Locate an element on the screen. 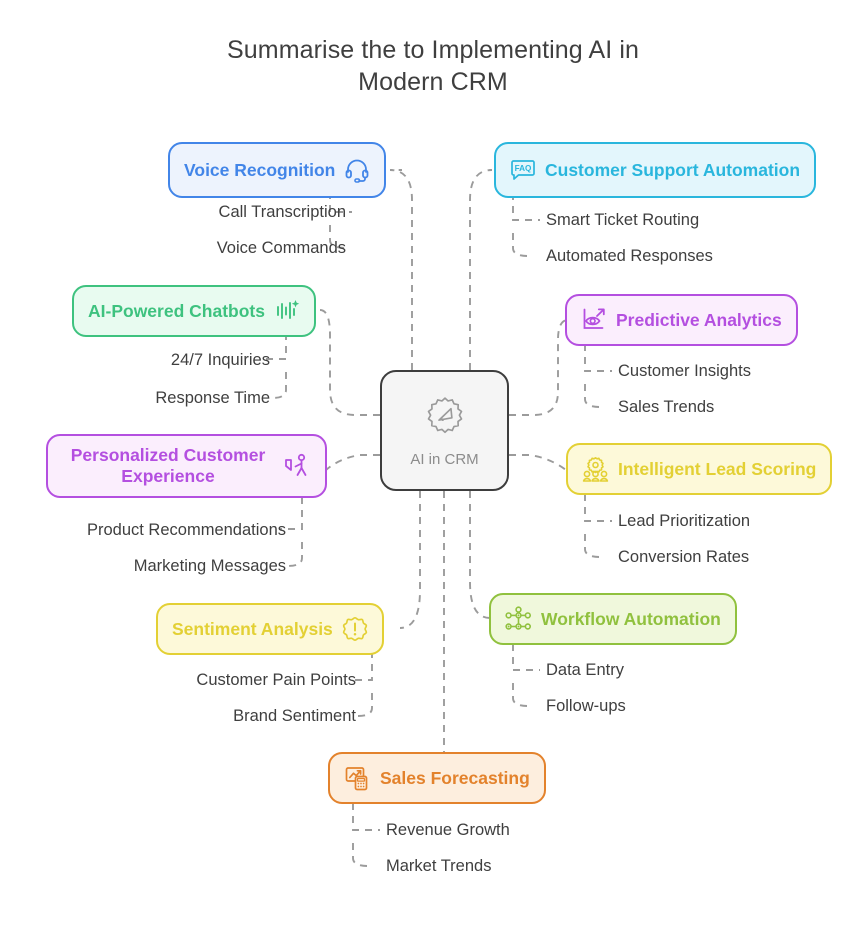 Image resolution: width=866 pixels, height=926 pixels. branch-node-customer-support-automation: FAQ Customer Support Automation is located at coordinates (655, 170).